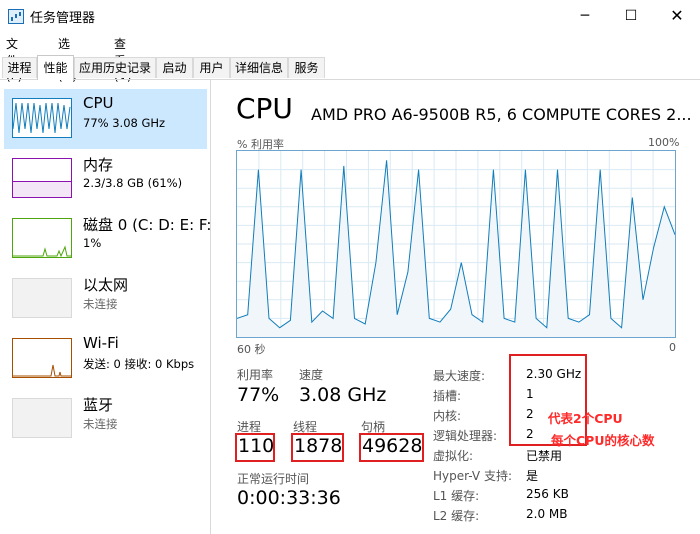 The height and width of the screenshot is (534, 700). I want to click on close-button: ✕, so click(677, 16).